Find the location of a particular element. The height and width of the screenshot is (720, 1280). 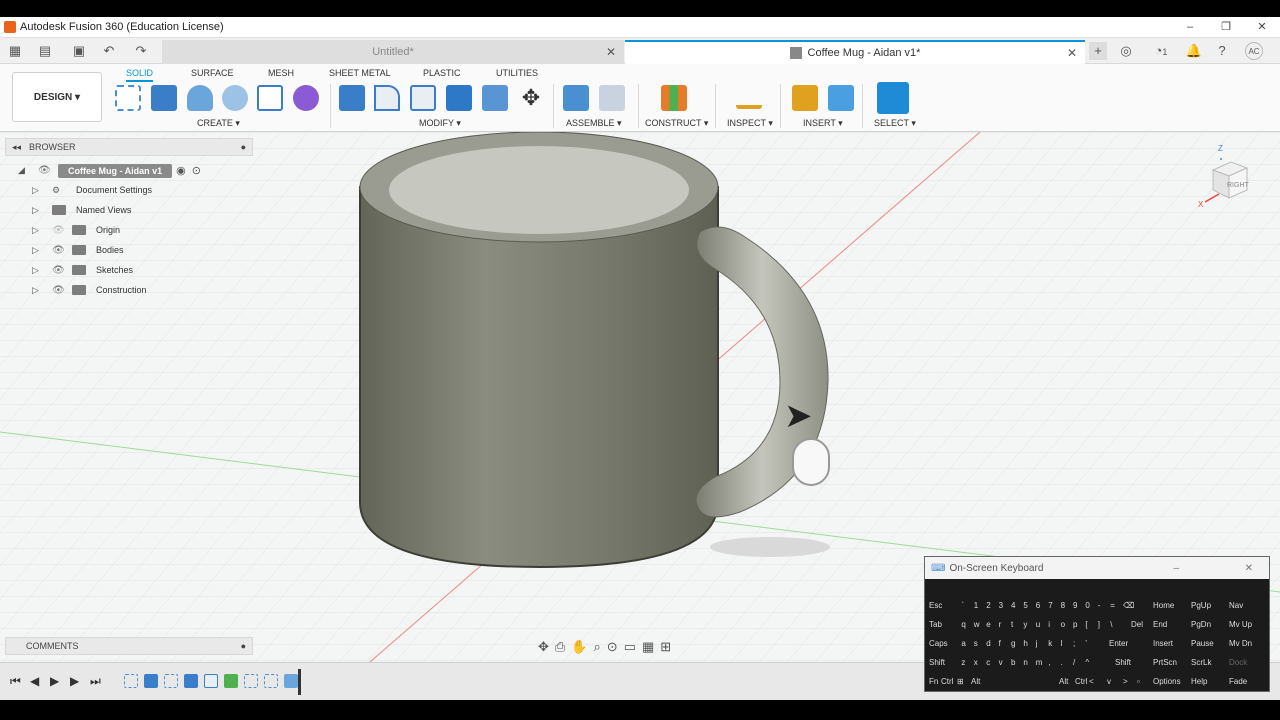

create-group-label: CREATE ▾ is located at coordinates (218, 123).